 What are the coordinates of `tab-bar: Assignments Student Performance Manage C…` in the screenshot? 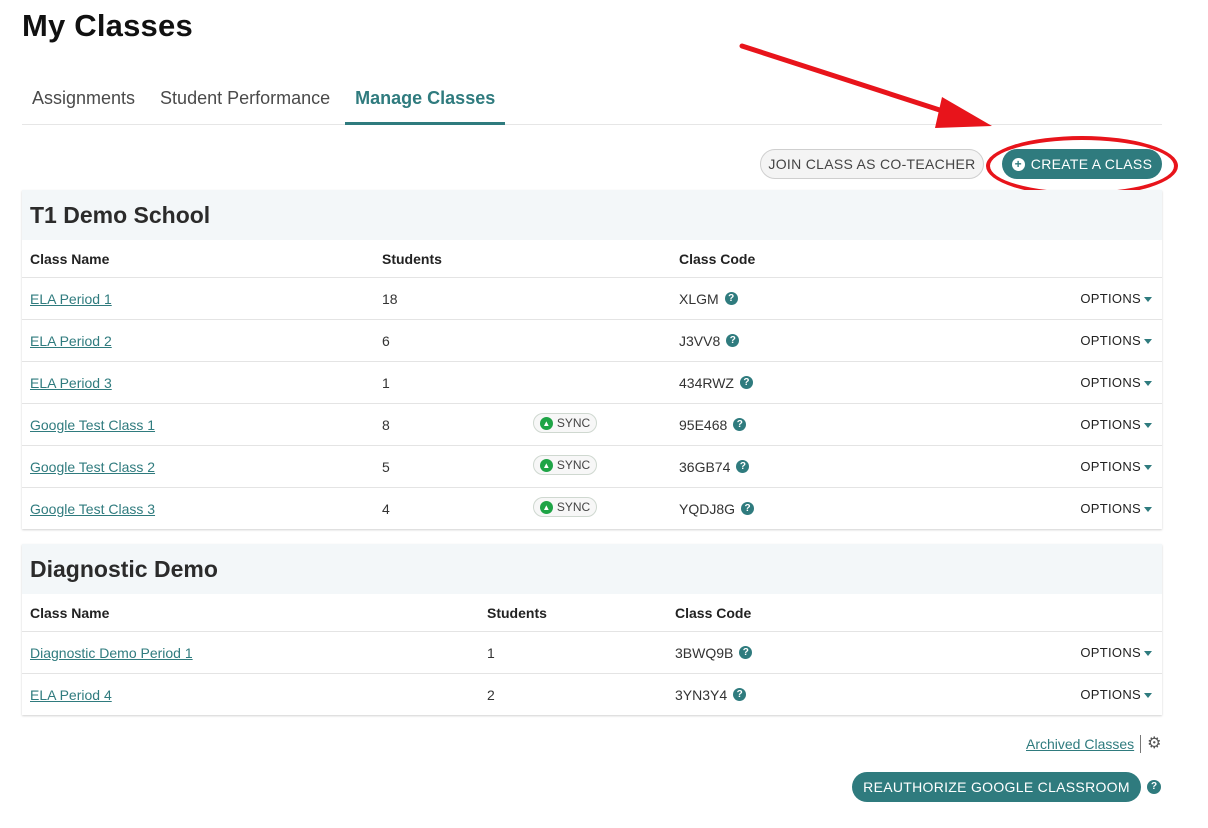 It's located at (592, 103).